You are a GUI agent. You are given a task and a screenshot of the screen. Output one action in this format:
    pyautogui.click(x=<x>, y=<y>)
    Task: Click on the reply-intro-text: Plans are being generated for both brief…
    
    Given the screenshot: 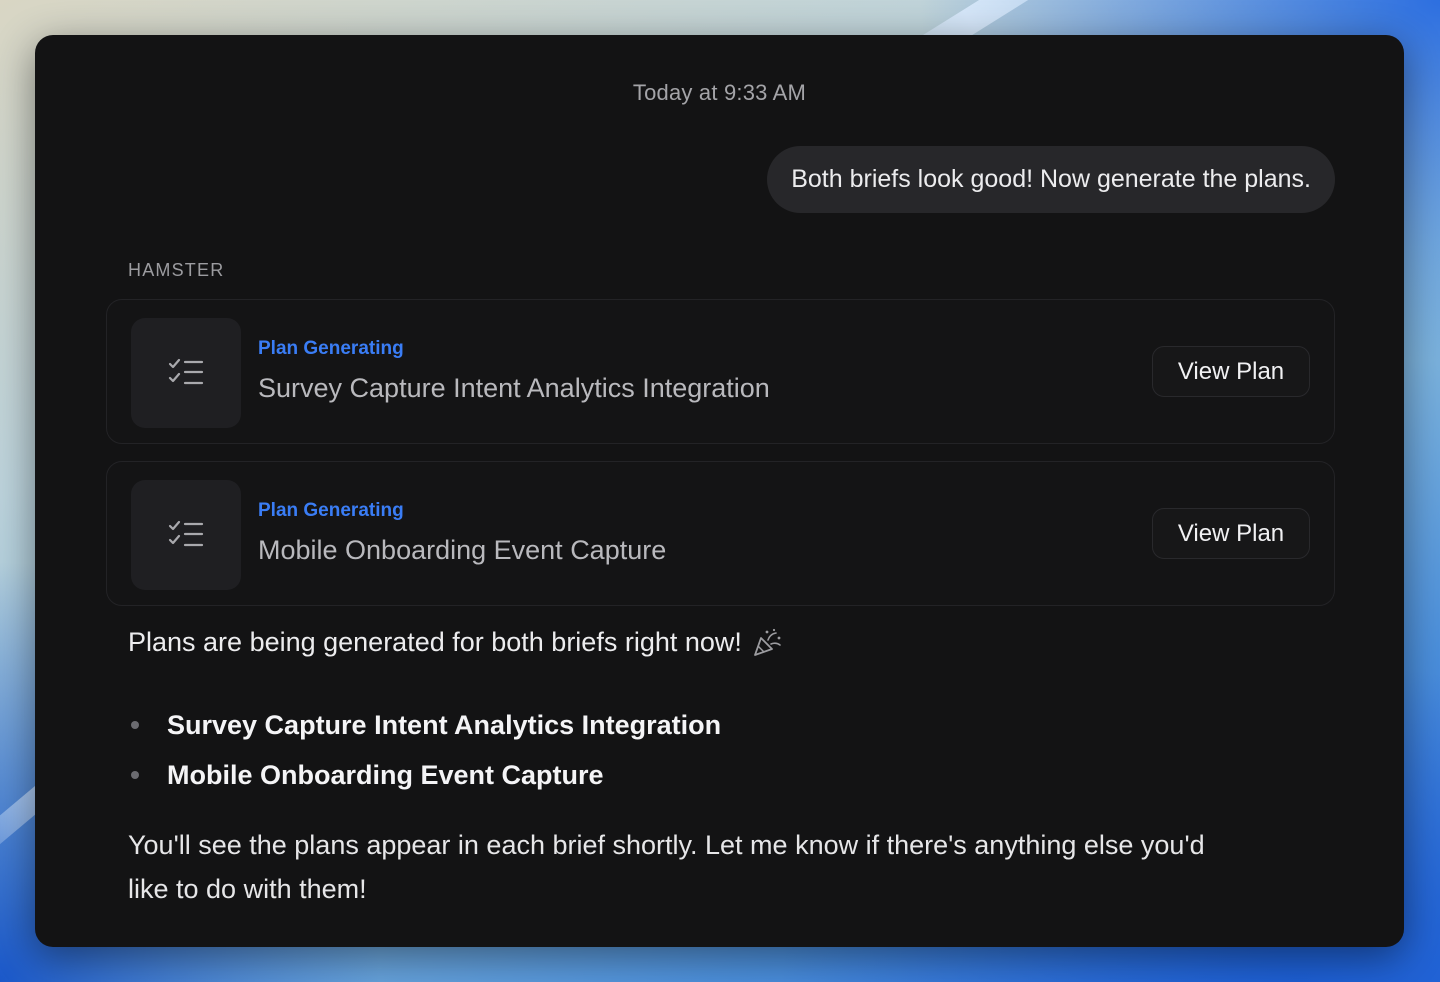 What is the action you would take?
    pyautogui.click(x=435, y=642)
    